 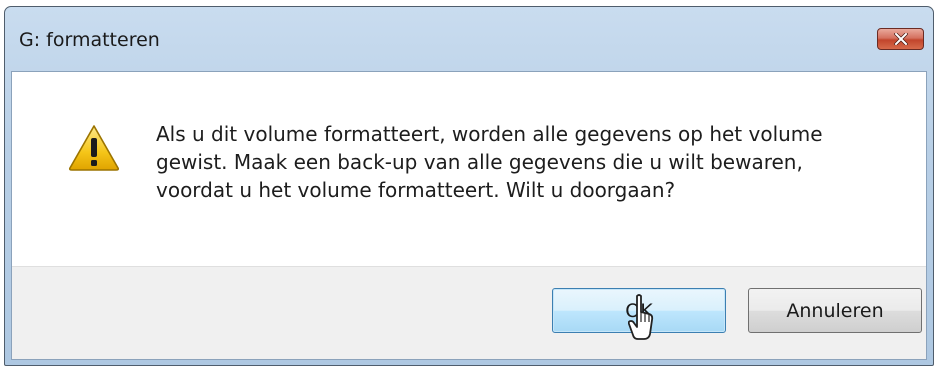 I want to click on close-icon, so click(x=900, y=39).